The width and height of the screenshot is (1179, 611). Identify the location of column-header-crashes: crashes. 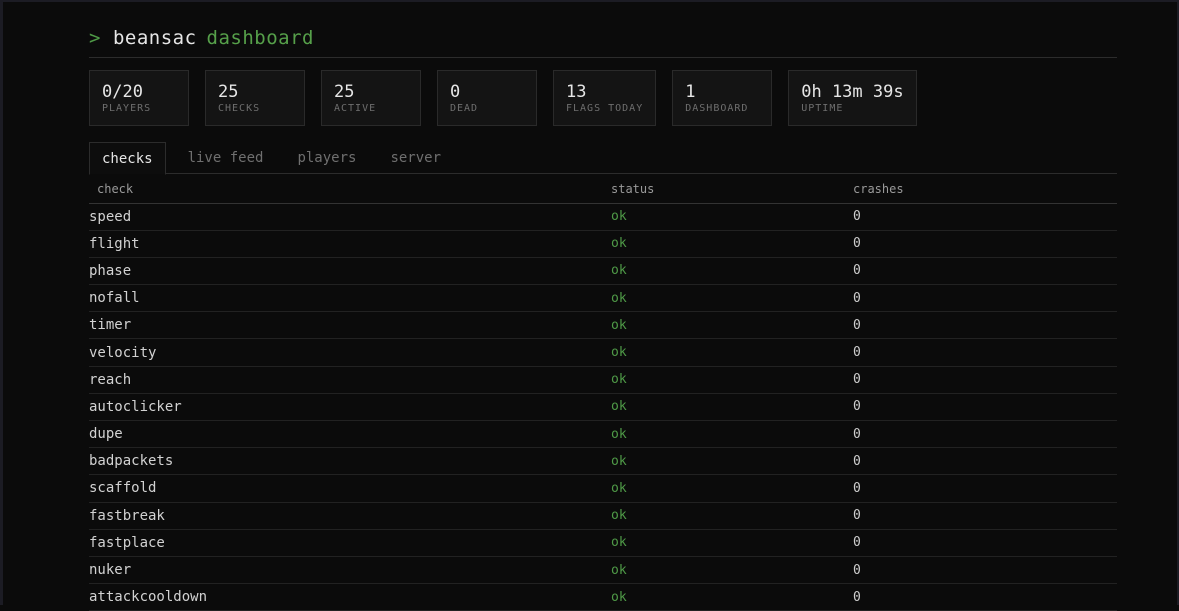
(985, 189).